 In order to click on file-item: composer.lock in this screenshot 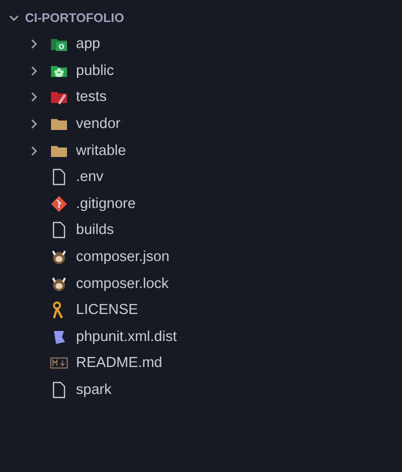, I will do `click(122, 284)`.